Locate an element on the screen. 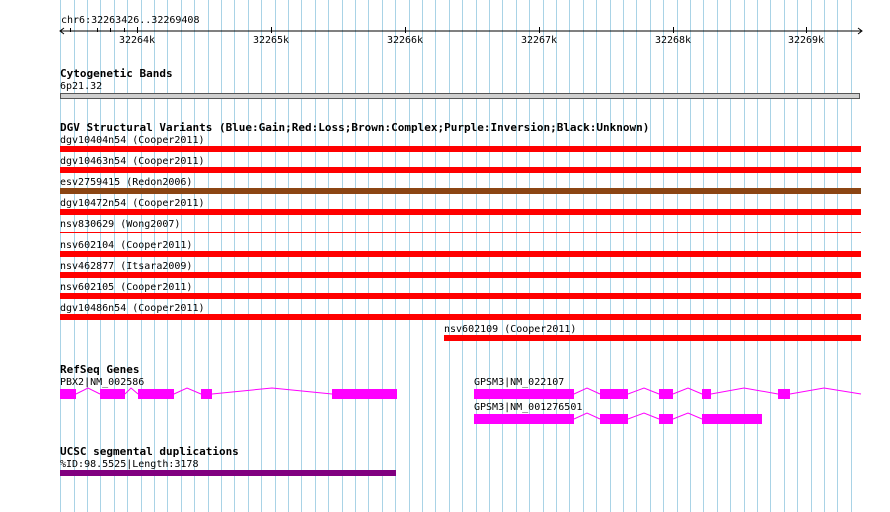 The height and width of the screenshot is (512, 890). variant-label: nsv602109 (Cooper2011) is located at coordinates (510, 329).